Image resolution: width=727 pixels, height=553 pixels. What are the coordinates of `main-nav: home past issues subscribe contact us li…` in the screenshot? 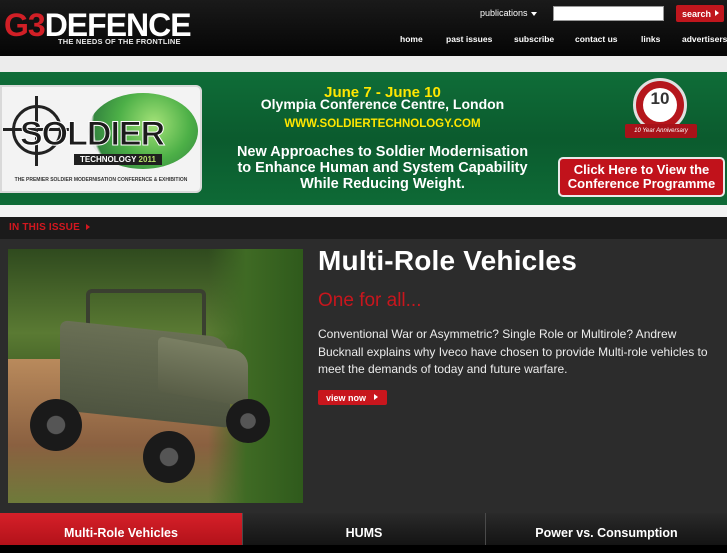 It's located at (363, 40).